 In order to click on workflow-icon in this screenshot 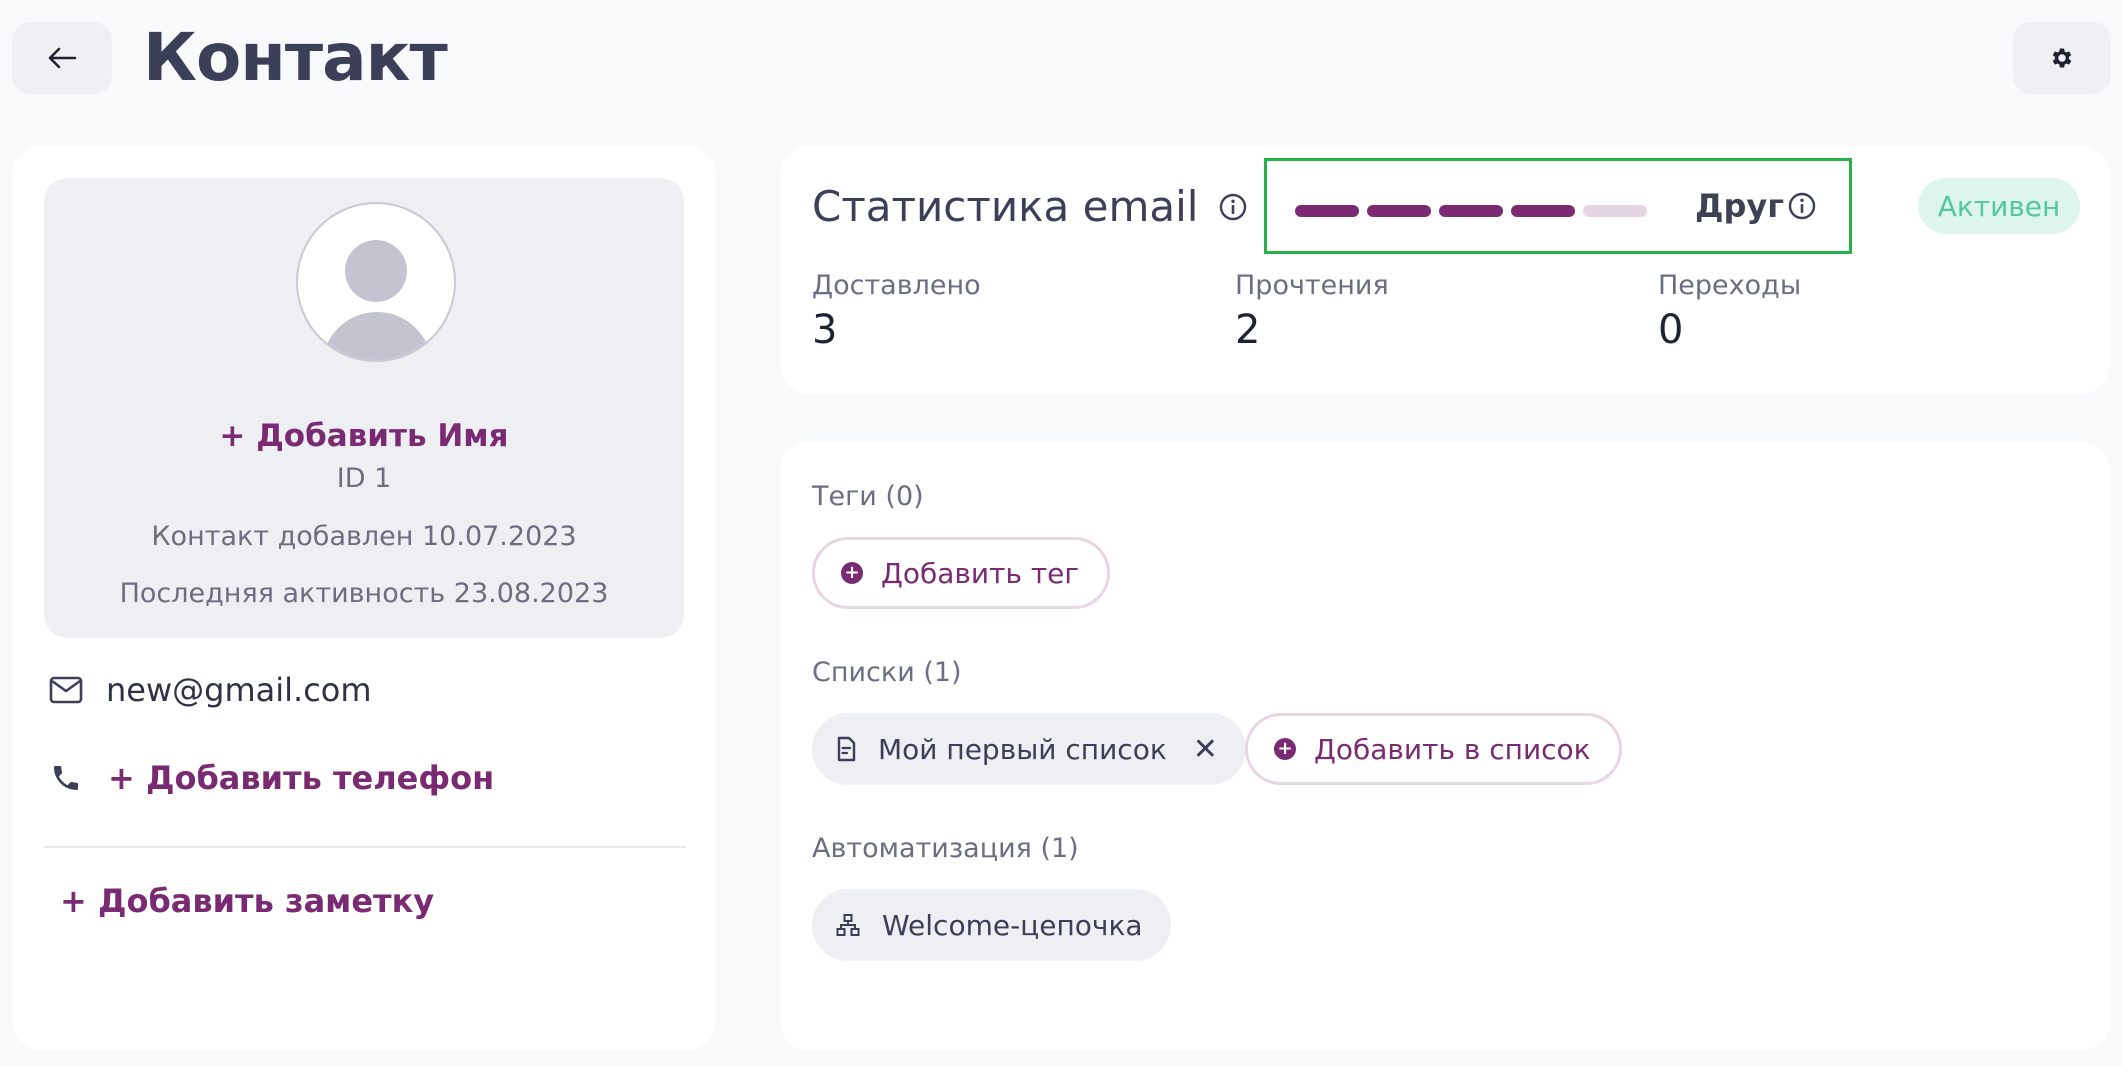, I will do `click(848, 925)`.